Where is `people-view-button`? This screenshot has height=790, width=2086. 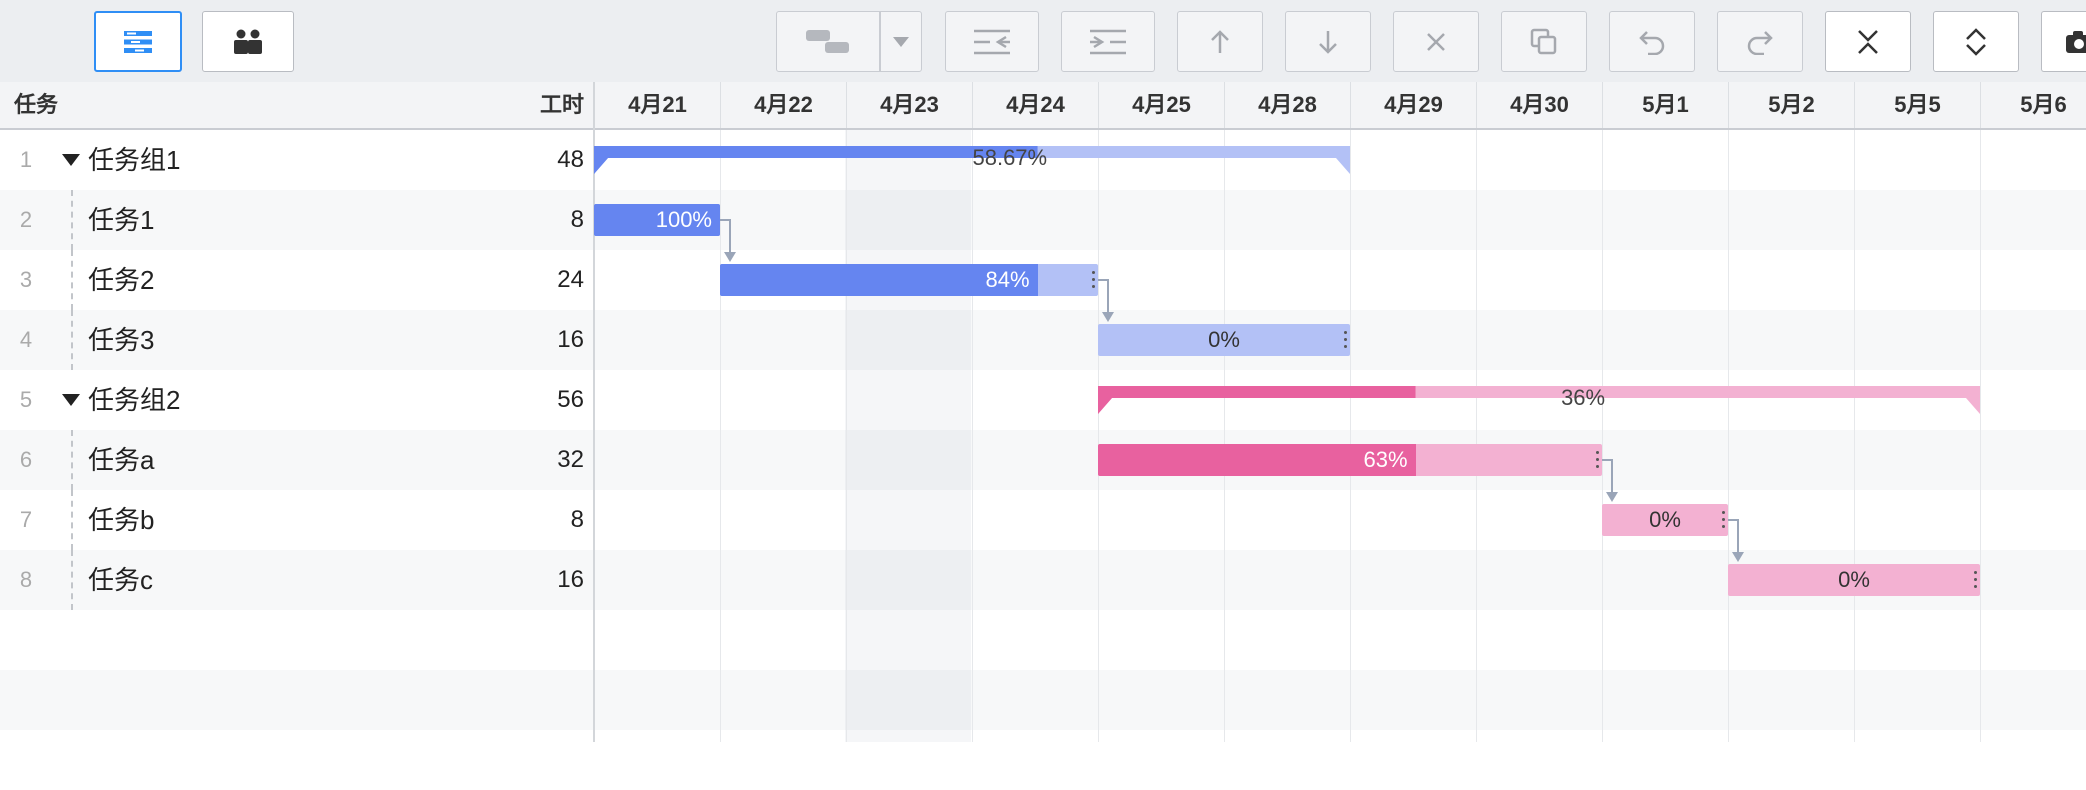
people-view-button is located at coordinates (248, 41).